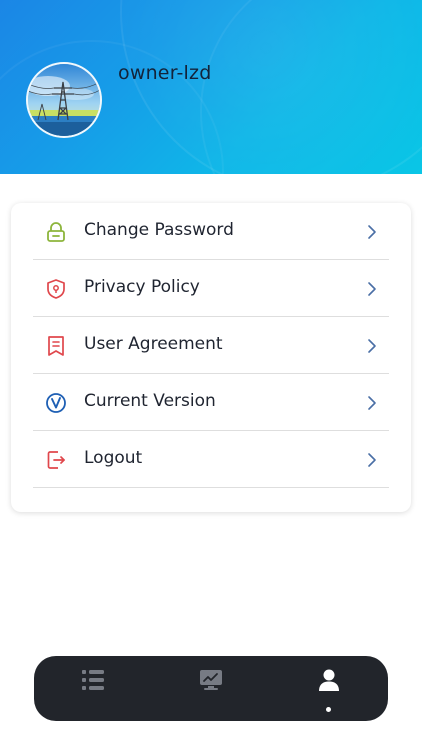 The height and width of the screenshot is (750, 422). I want to click on active-tab-indicator, so click(328, 709).